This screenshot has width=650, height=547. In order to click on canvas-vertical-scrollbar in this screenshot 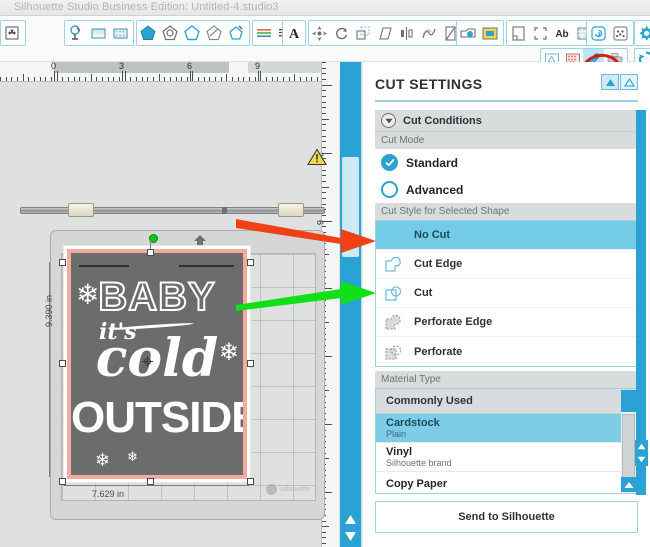, I will do `click(350, 304)`.